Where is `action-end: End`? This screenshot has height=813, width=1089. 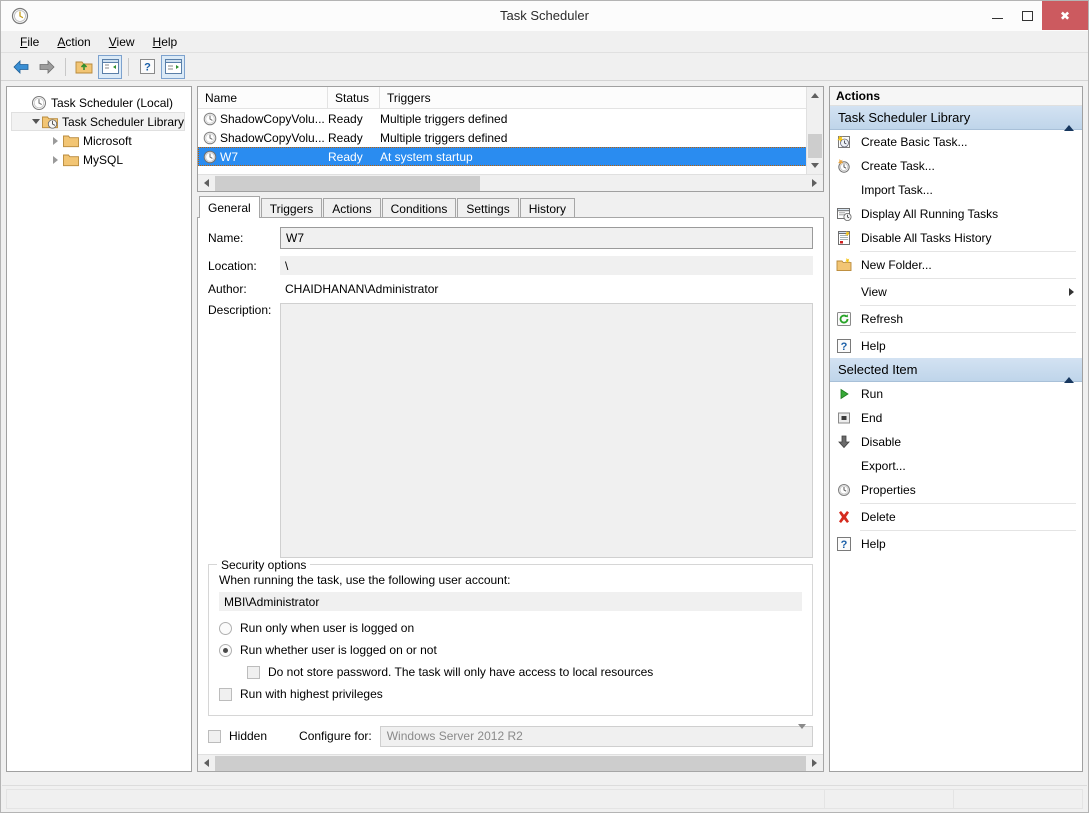 action-end: End is located at coordinates (956, 418).